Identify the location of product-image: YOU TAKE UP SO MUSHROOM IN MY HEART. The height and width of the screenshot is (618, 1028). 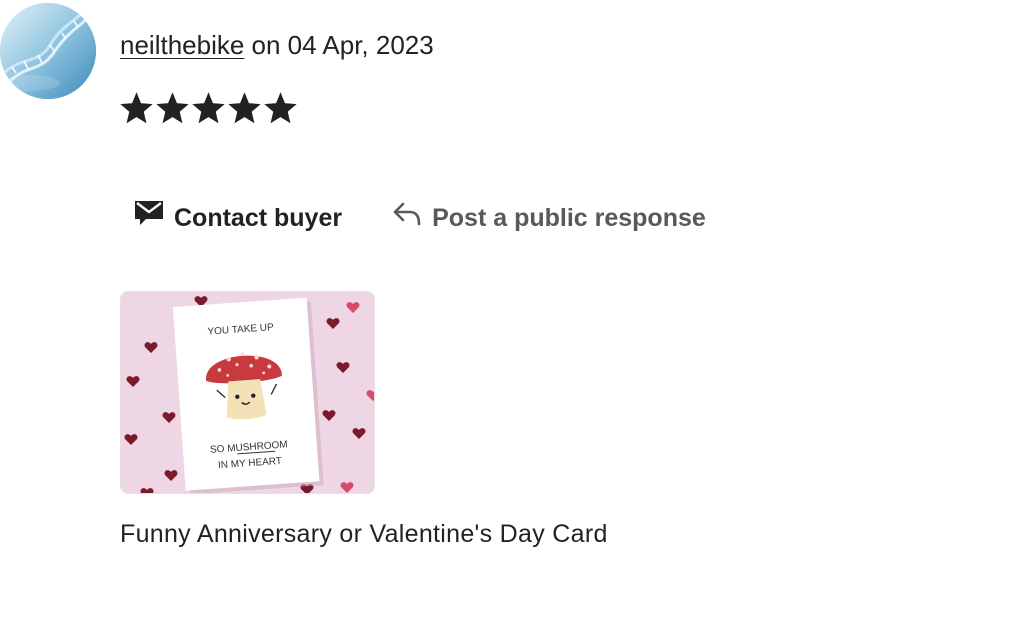
(247, 392).